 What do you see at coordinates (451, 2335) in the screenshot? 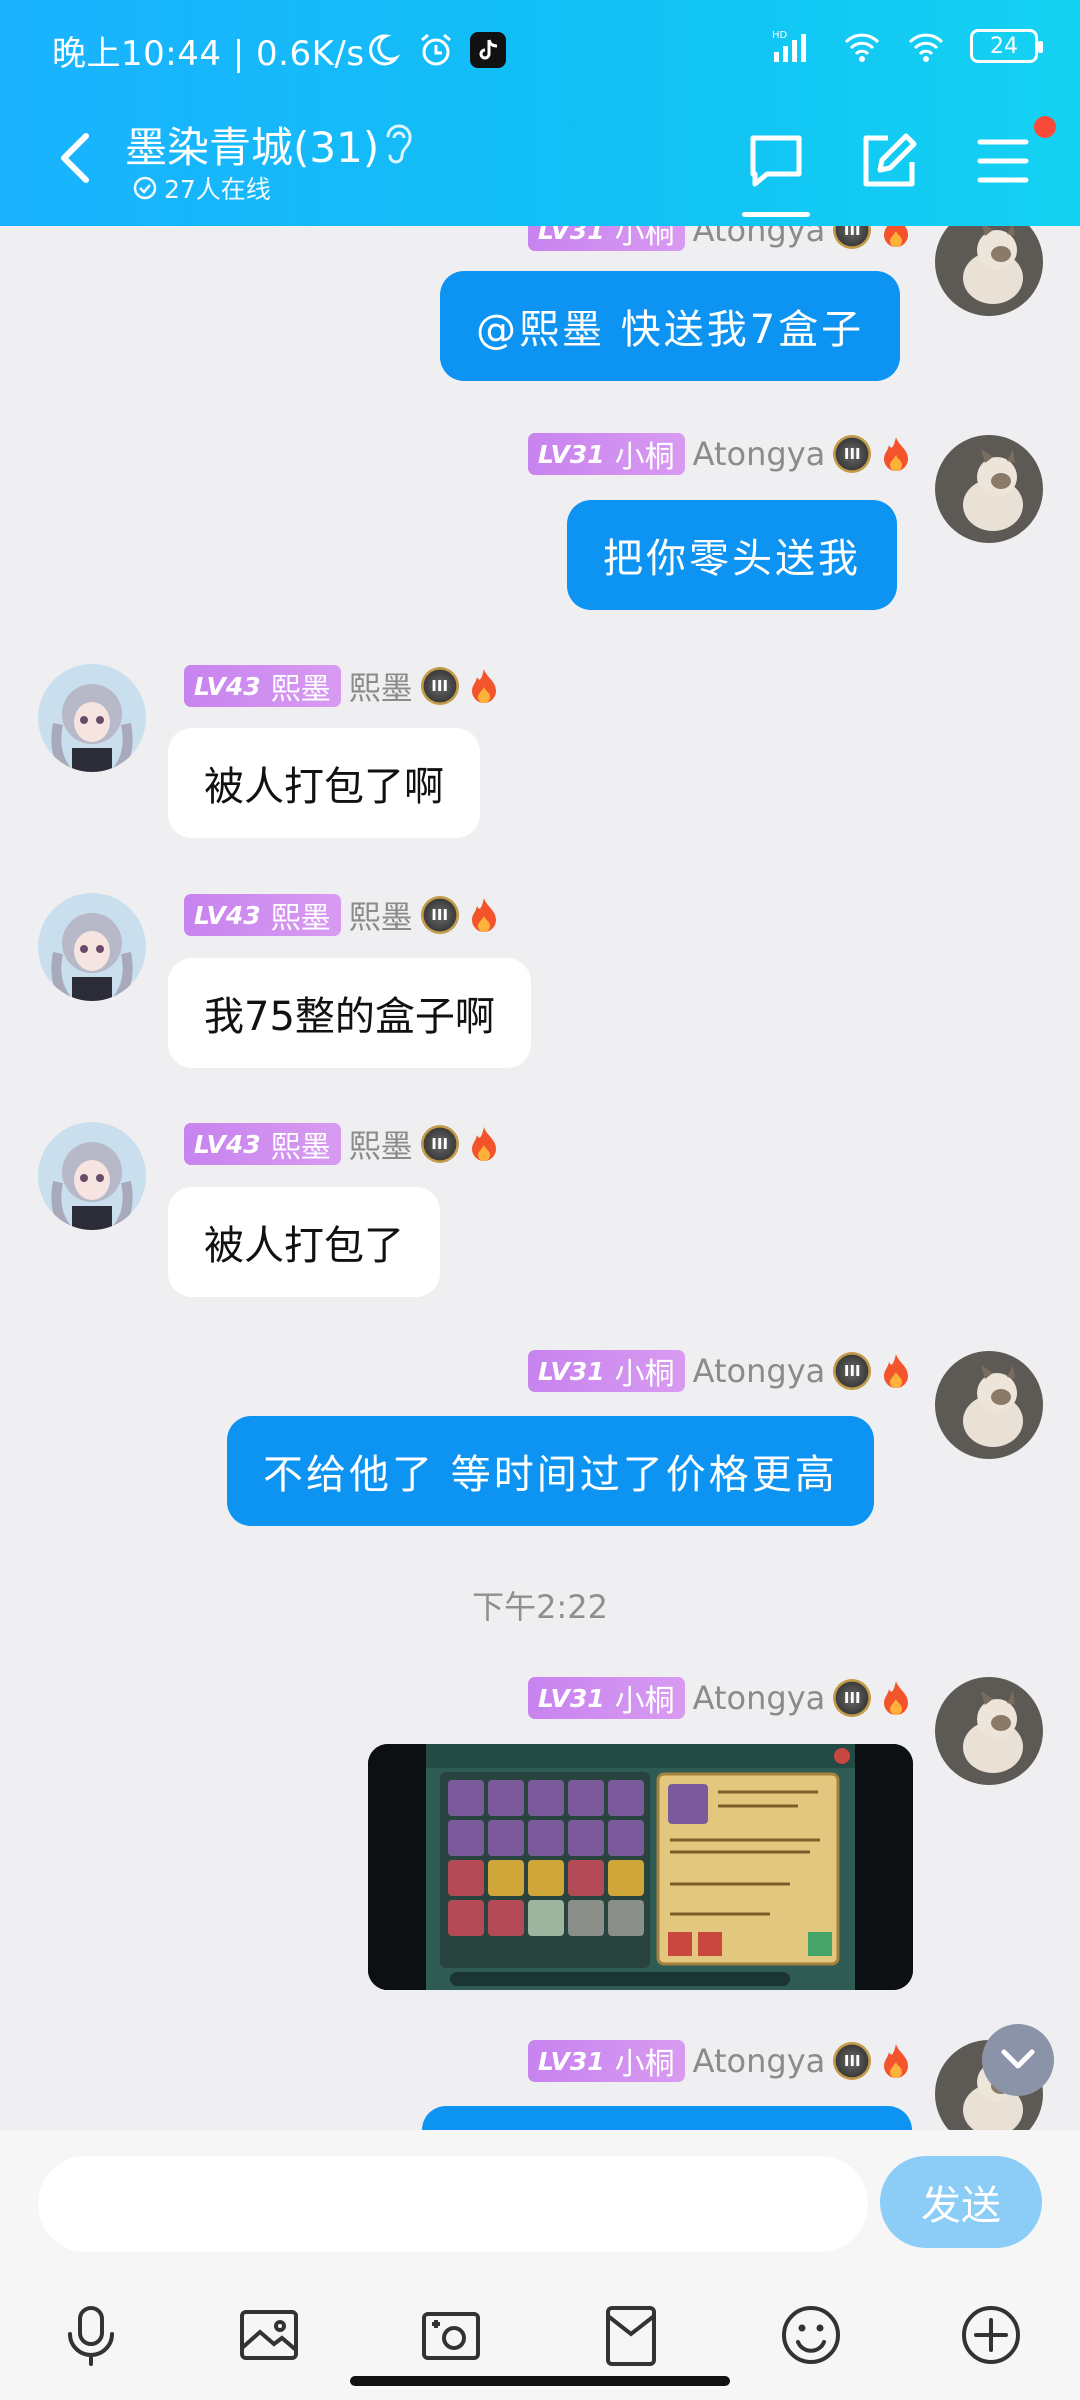
I see `camera-icon` at bounding box center [451, 2335].